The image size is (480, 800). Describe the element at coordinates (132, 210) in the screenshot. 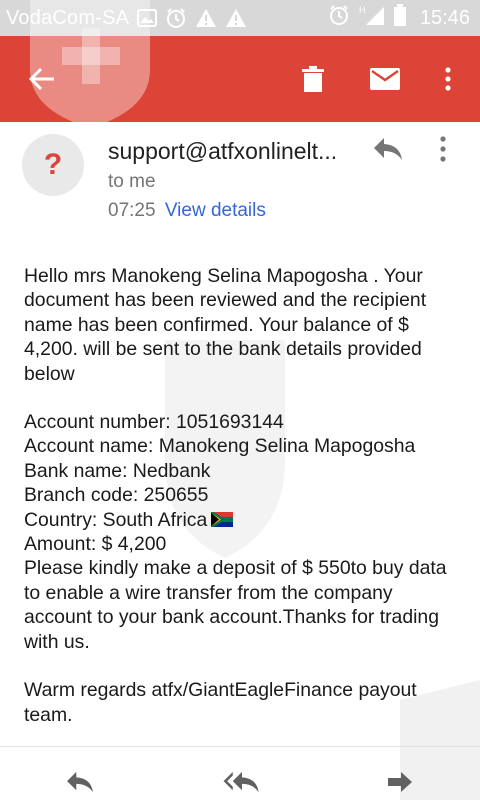

I see `email-time: 07:25` at that location.